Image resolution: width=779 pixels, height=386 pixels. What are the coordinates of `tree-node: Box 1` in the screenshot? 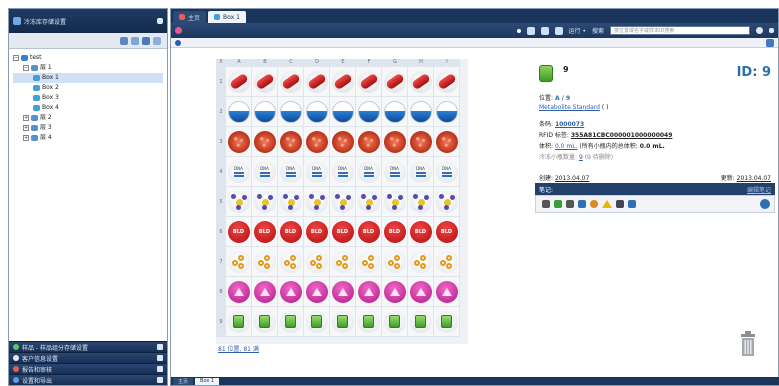 It's located at (88, 78).